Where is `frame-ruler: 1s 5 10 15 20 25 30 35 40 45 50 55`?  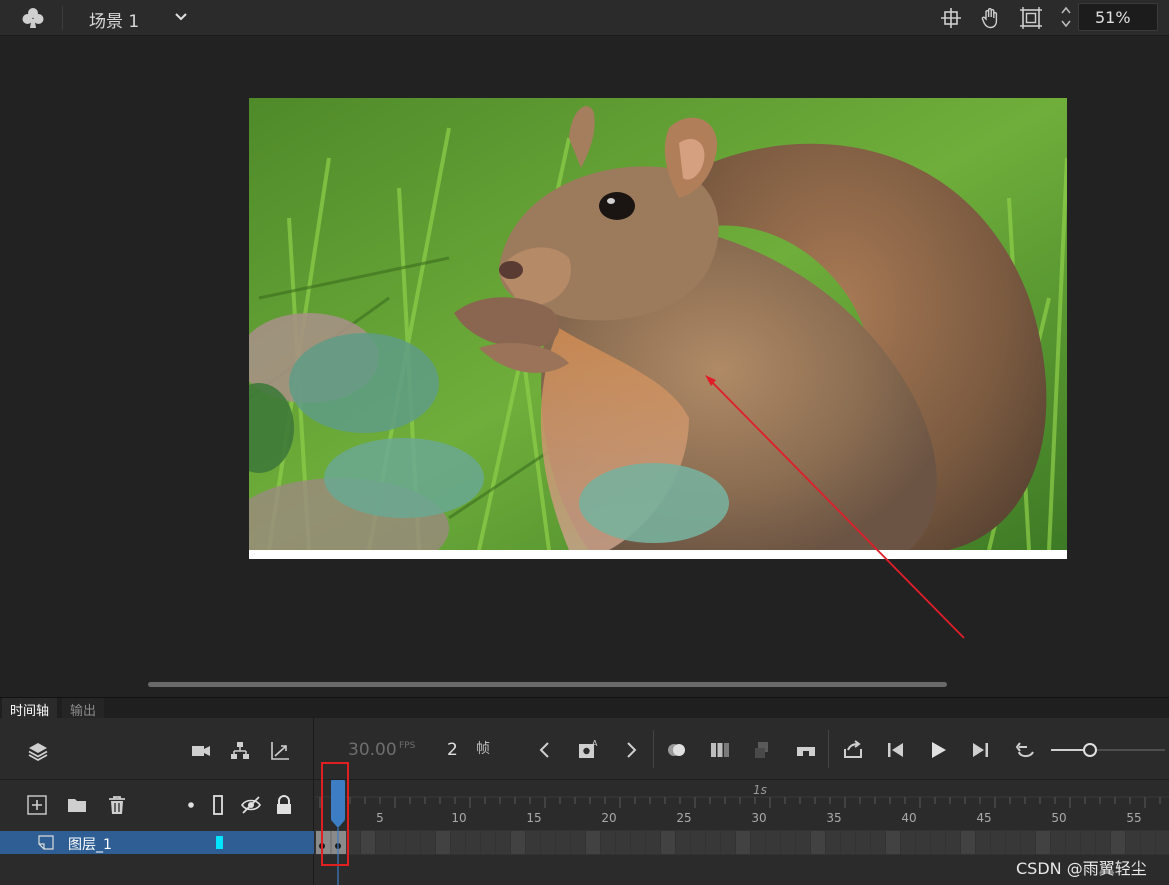 frame-ruler: 1s 5 10 15 20 25 30 35 40 45 50 55 is located at coordinates (742, 805).